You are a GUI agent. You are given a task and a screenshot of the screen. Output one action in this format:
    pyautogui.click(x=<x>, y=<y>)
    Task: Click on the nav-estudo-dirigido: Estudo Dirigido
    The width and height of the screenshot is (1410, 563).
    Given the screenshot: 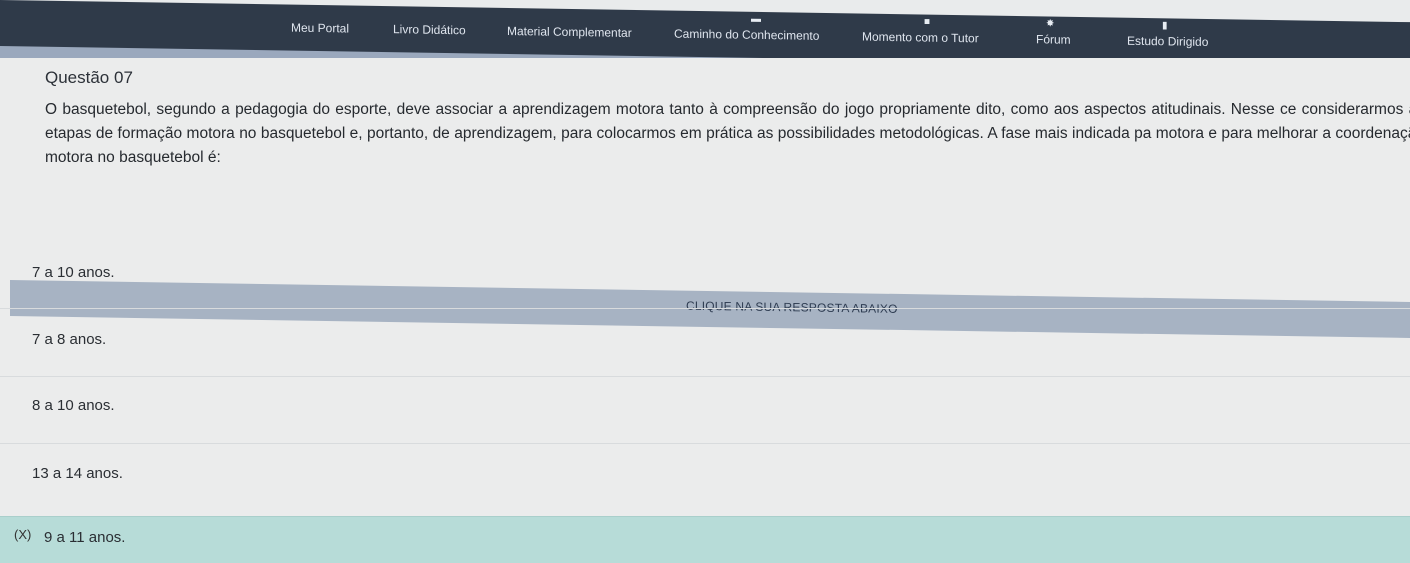 What is the action you would take?
    pyautogui.click(x=1167, y=41)
    